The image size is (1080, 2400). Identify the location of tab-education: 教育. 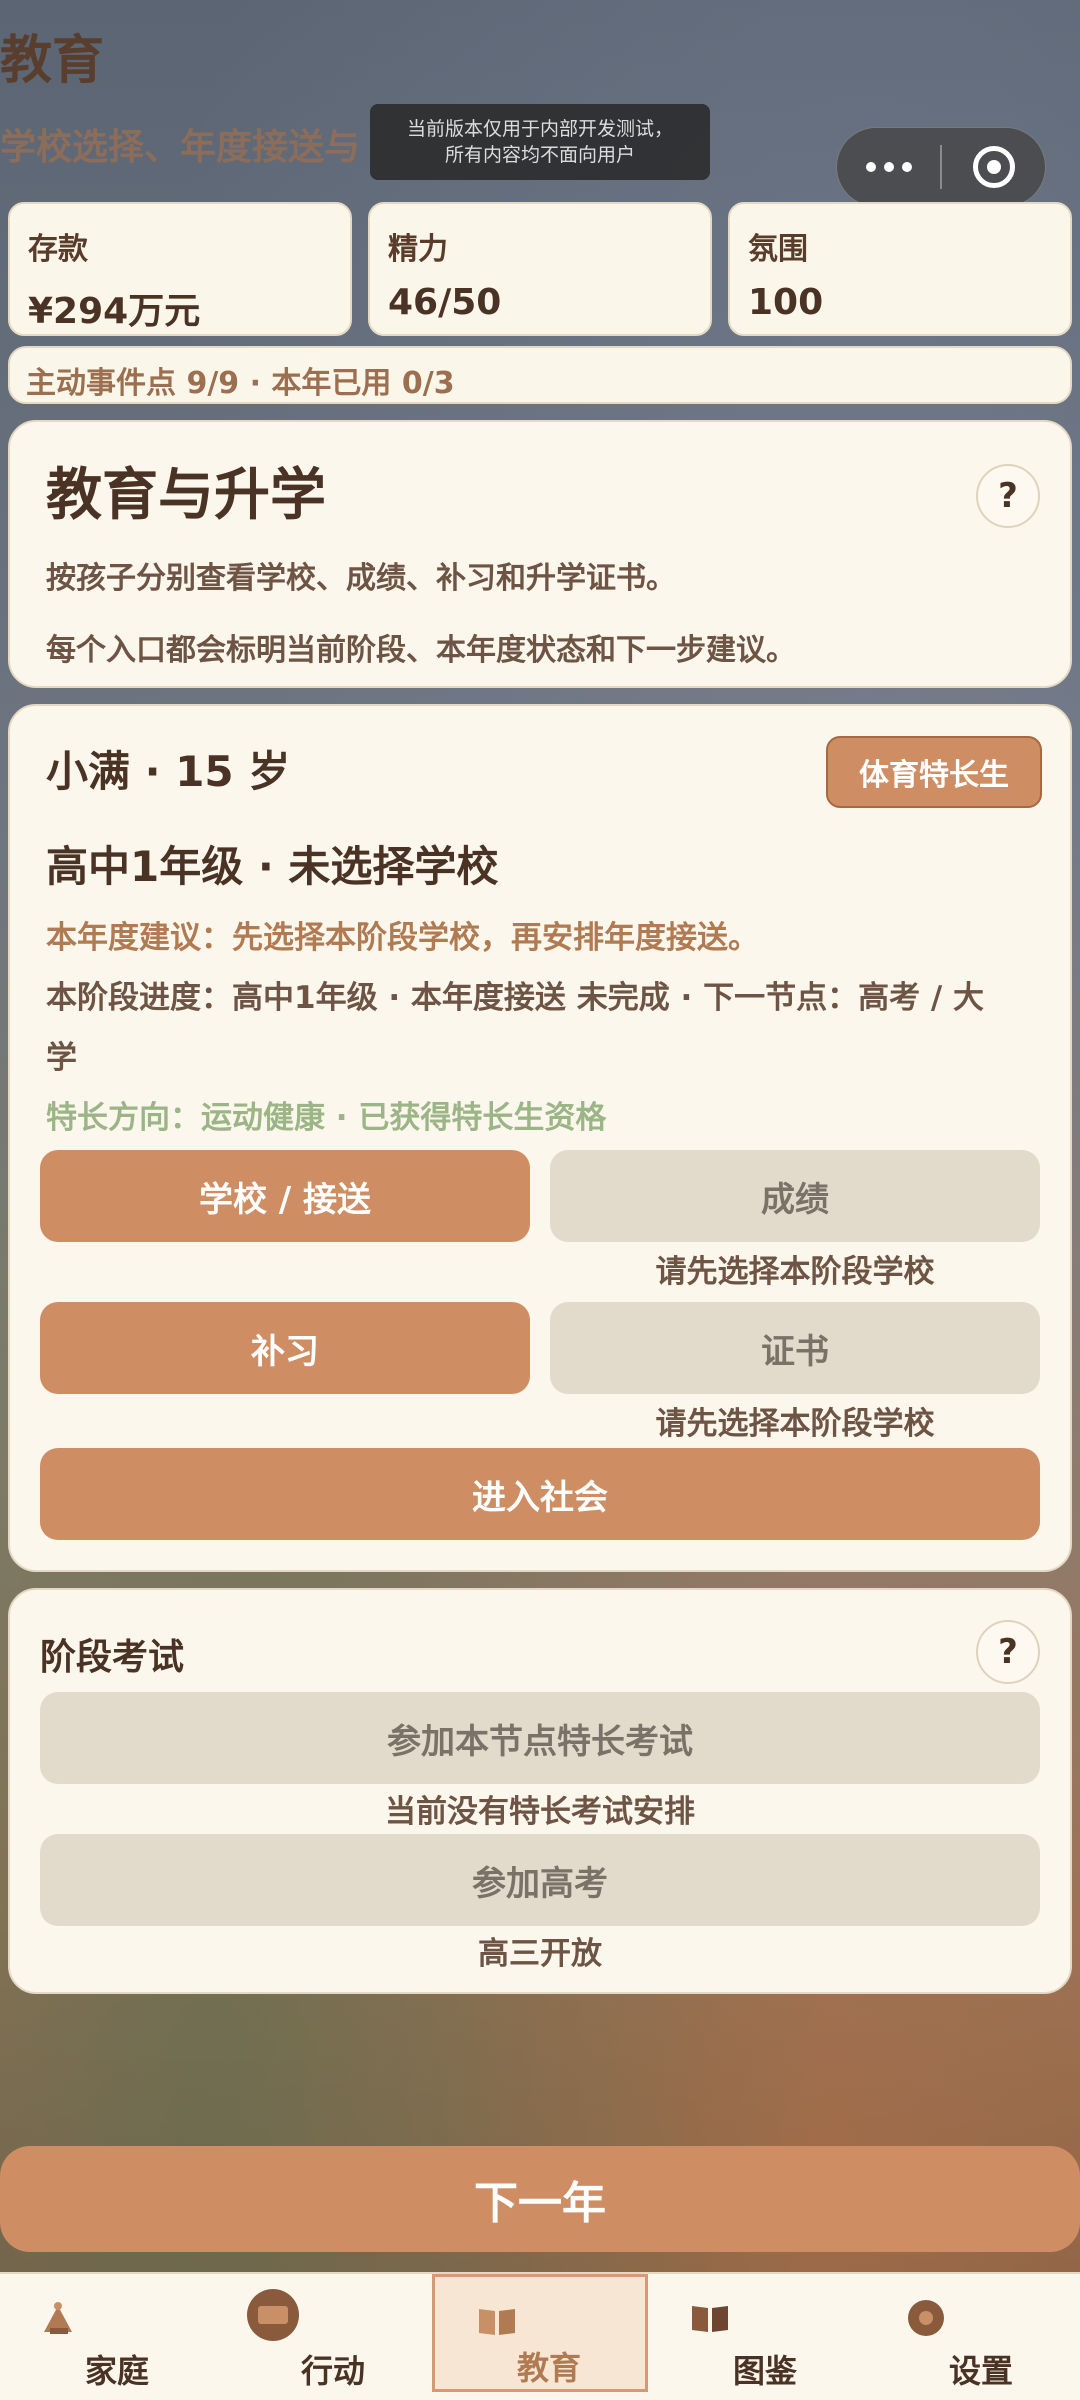
(540, 2333).